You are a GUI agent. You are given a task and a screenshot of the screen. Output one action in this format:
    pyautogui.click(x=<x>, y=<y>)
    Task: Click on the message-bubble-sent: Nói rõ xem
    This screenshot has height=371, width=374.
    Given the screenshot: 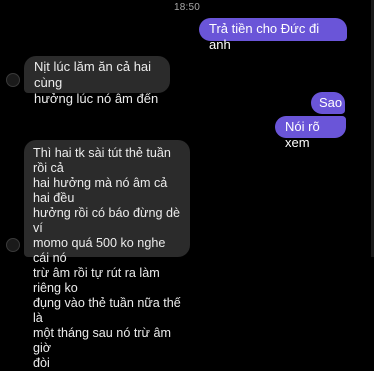 What is the action you would take?
    pyautogui.click(x=310, y=133)
    